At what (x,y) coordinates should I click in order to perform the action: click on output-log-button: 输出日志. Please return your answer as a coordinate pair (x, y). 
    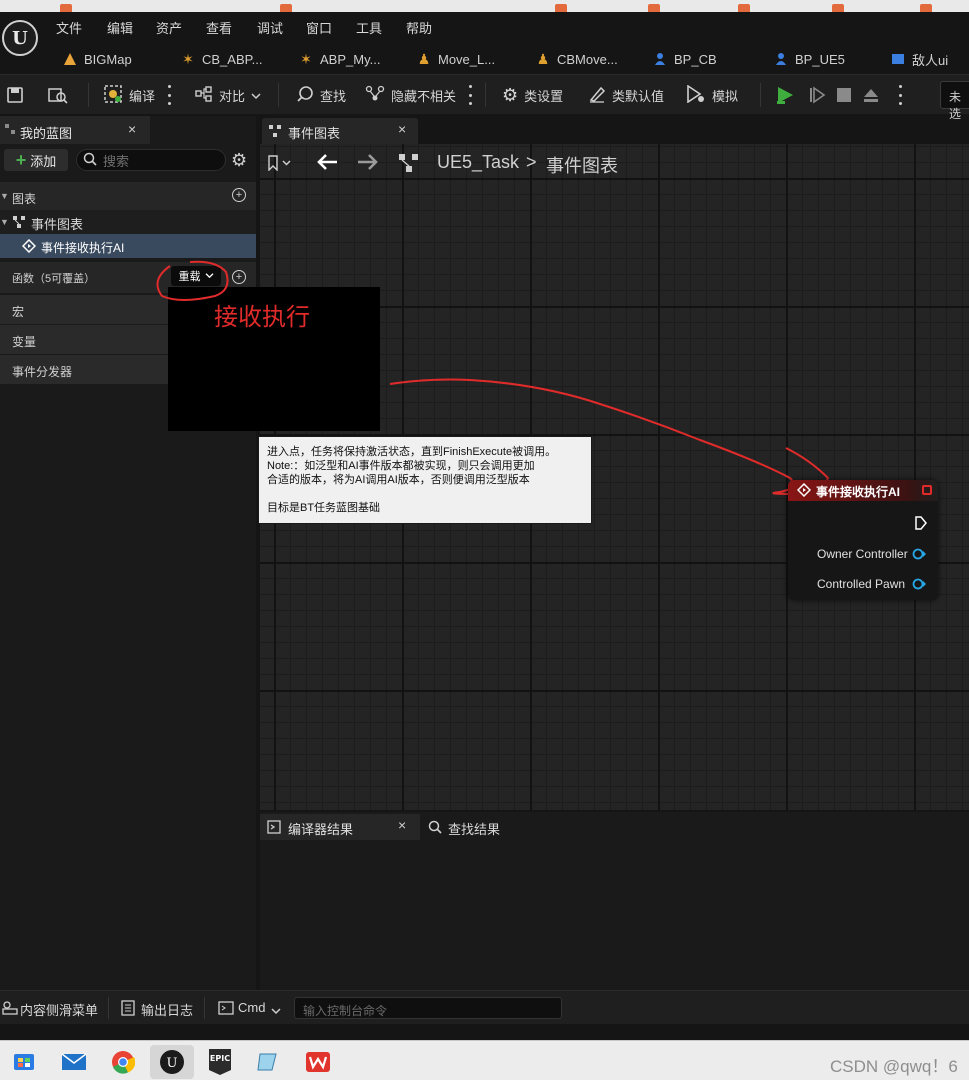
    Looking at the image, I should click on (167, 1009).